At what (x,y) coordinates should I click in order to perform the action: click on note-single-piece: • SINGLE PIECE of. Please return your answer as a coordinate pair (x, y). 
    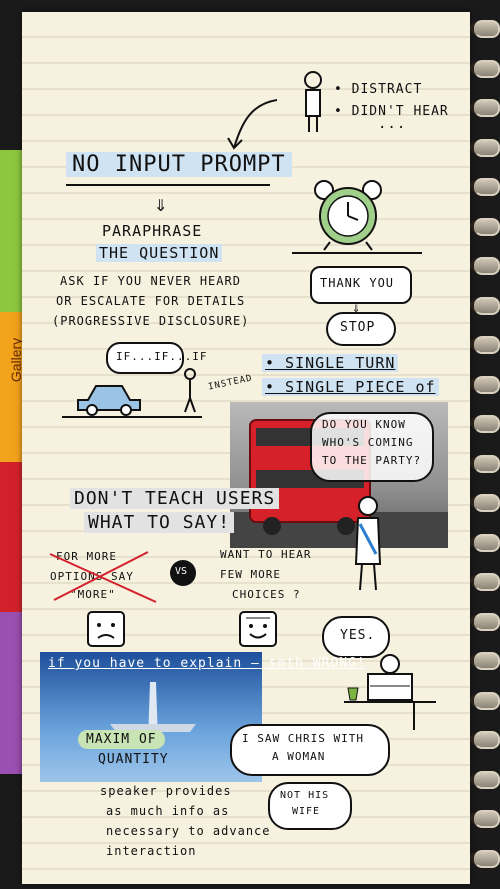
    Looking at the image, I should click on (350, 387).